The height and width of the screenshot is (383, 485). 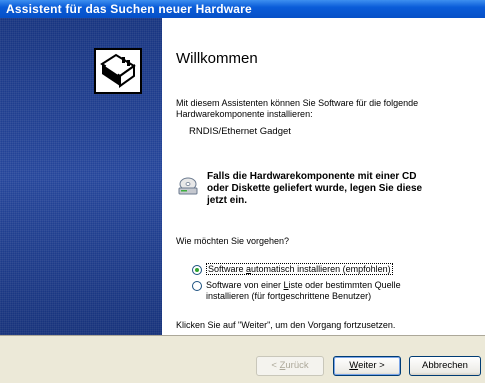 I want to click on page-title: Willkommen, so click(x=217, y=58).